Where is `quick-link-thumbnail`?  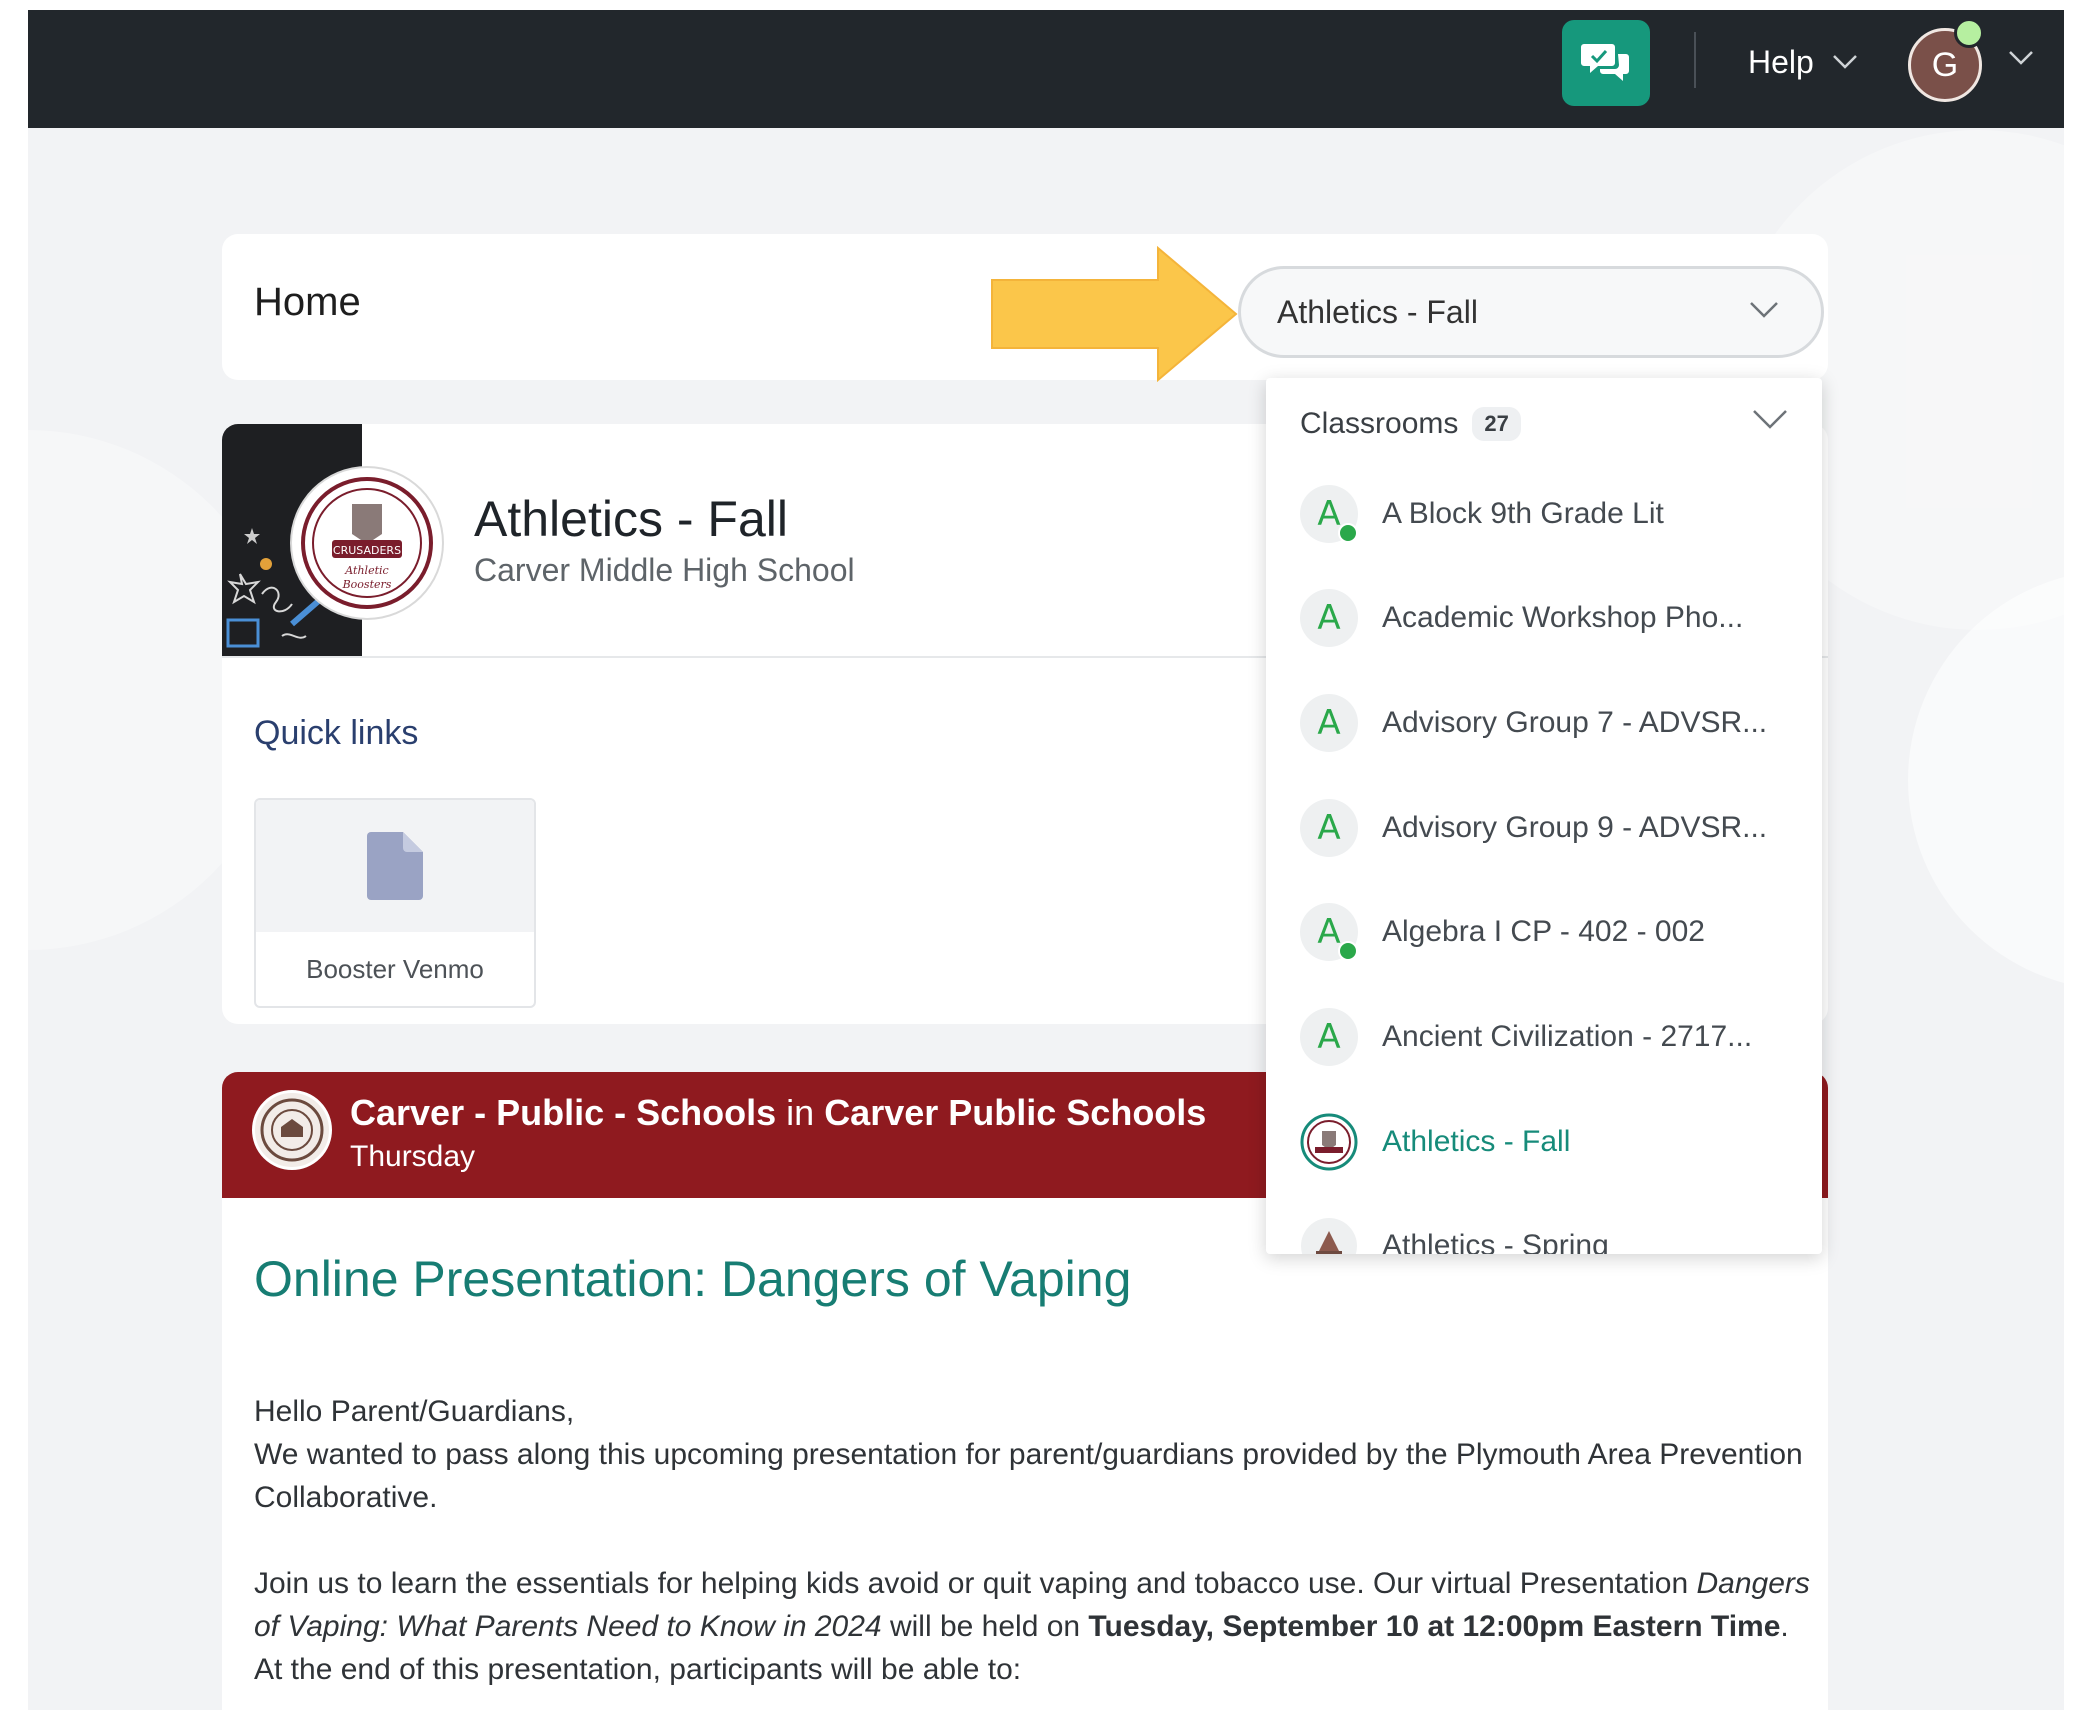 quick-link-thumbnail is located at coordinates (395, 866).